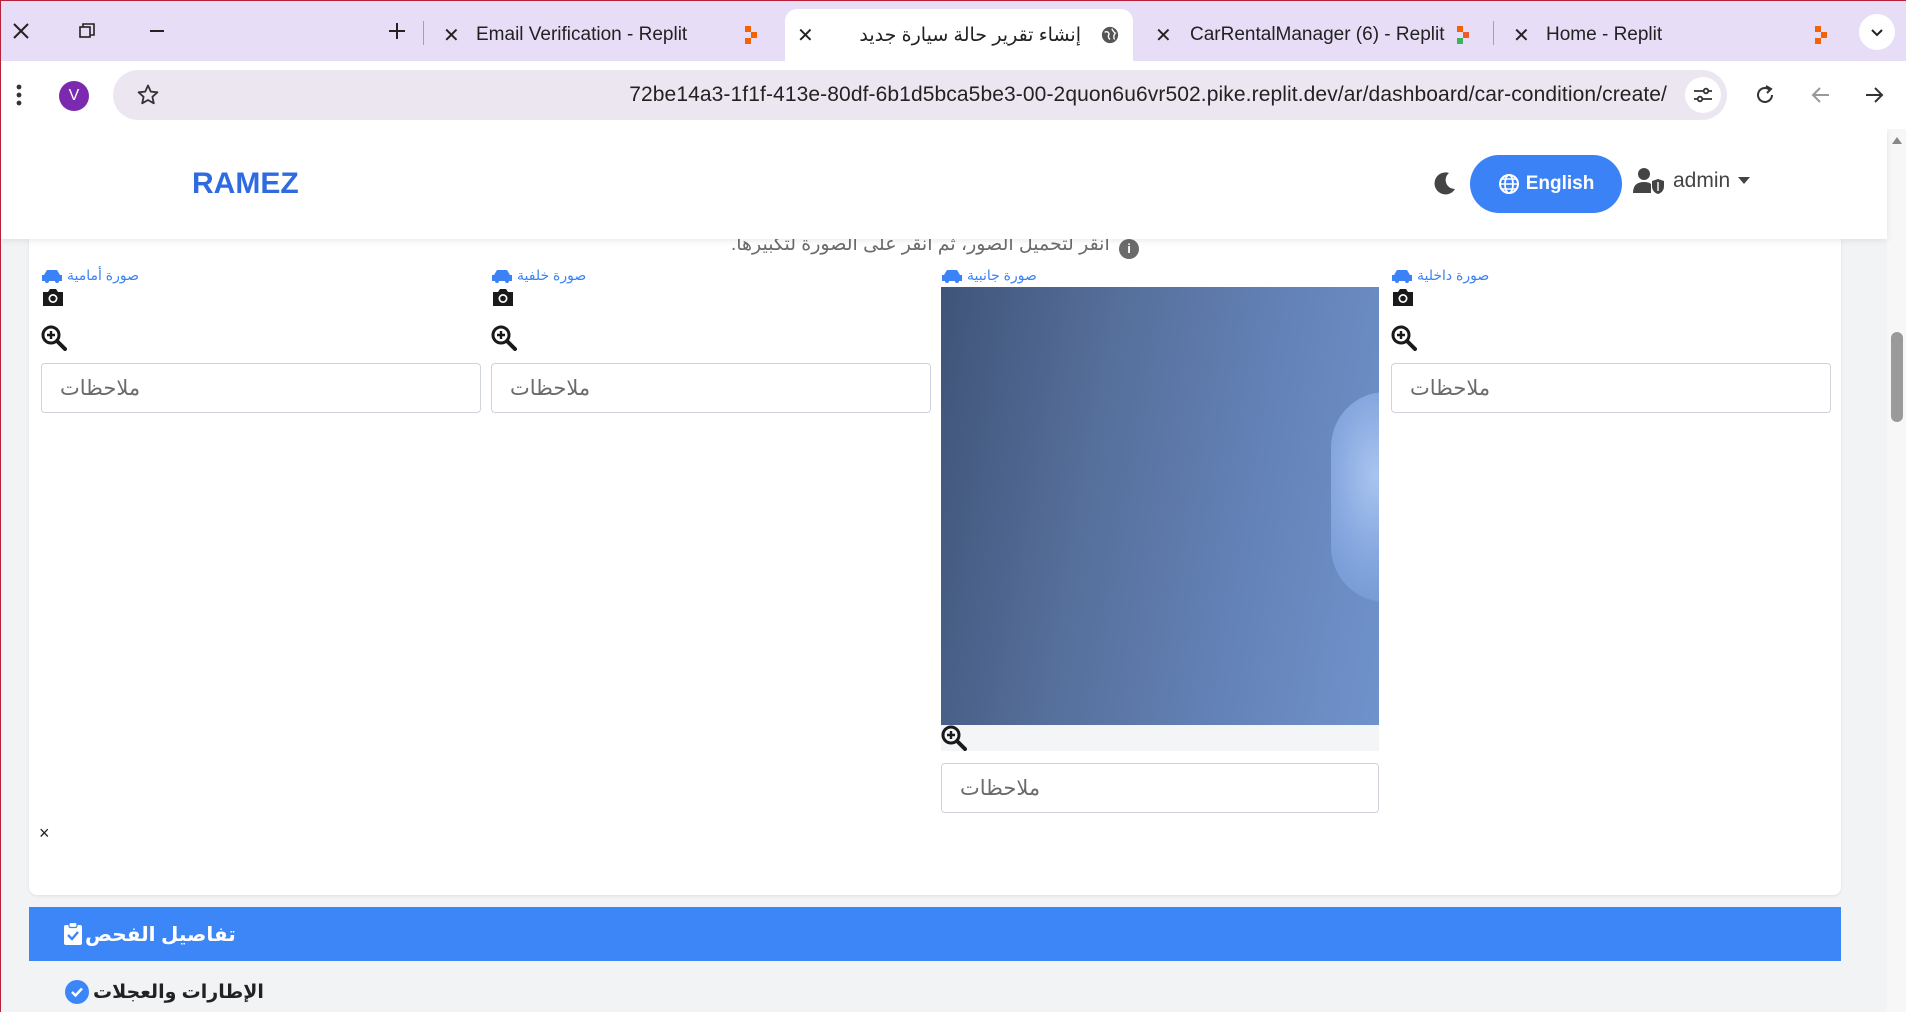  I want to click on photo-interior-column: صورة داخلية ملاحظات, so click(1611, 340).